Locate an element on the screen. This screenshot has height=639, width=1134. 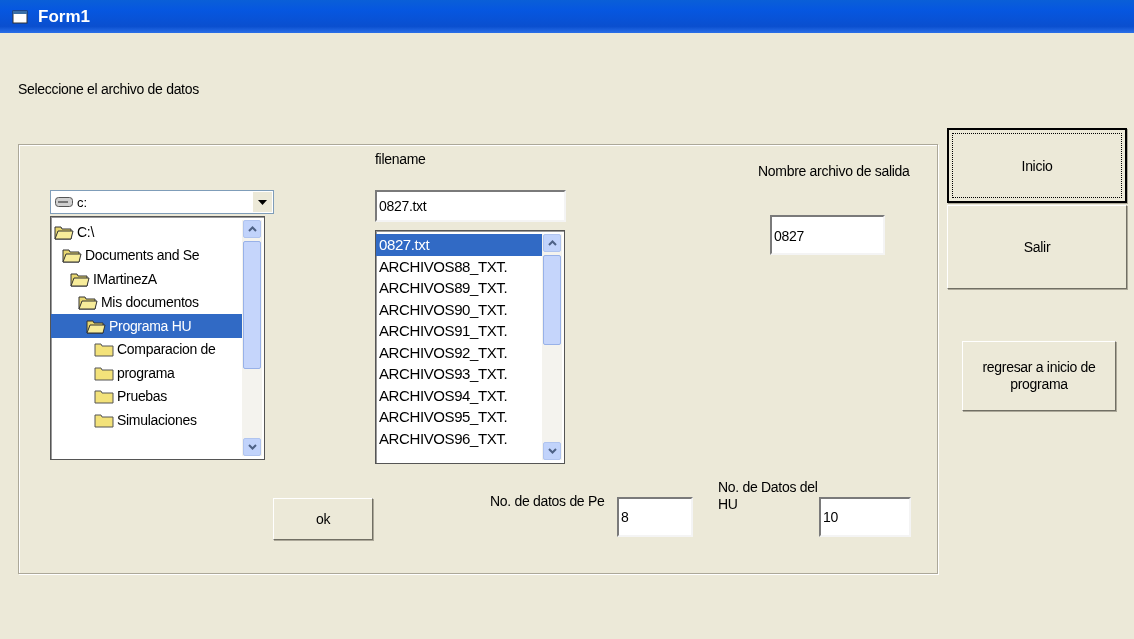
file-item: ARCHIVOS90_TXT. is located at coordinates (459, 309).